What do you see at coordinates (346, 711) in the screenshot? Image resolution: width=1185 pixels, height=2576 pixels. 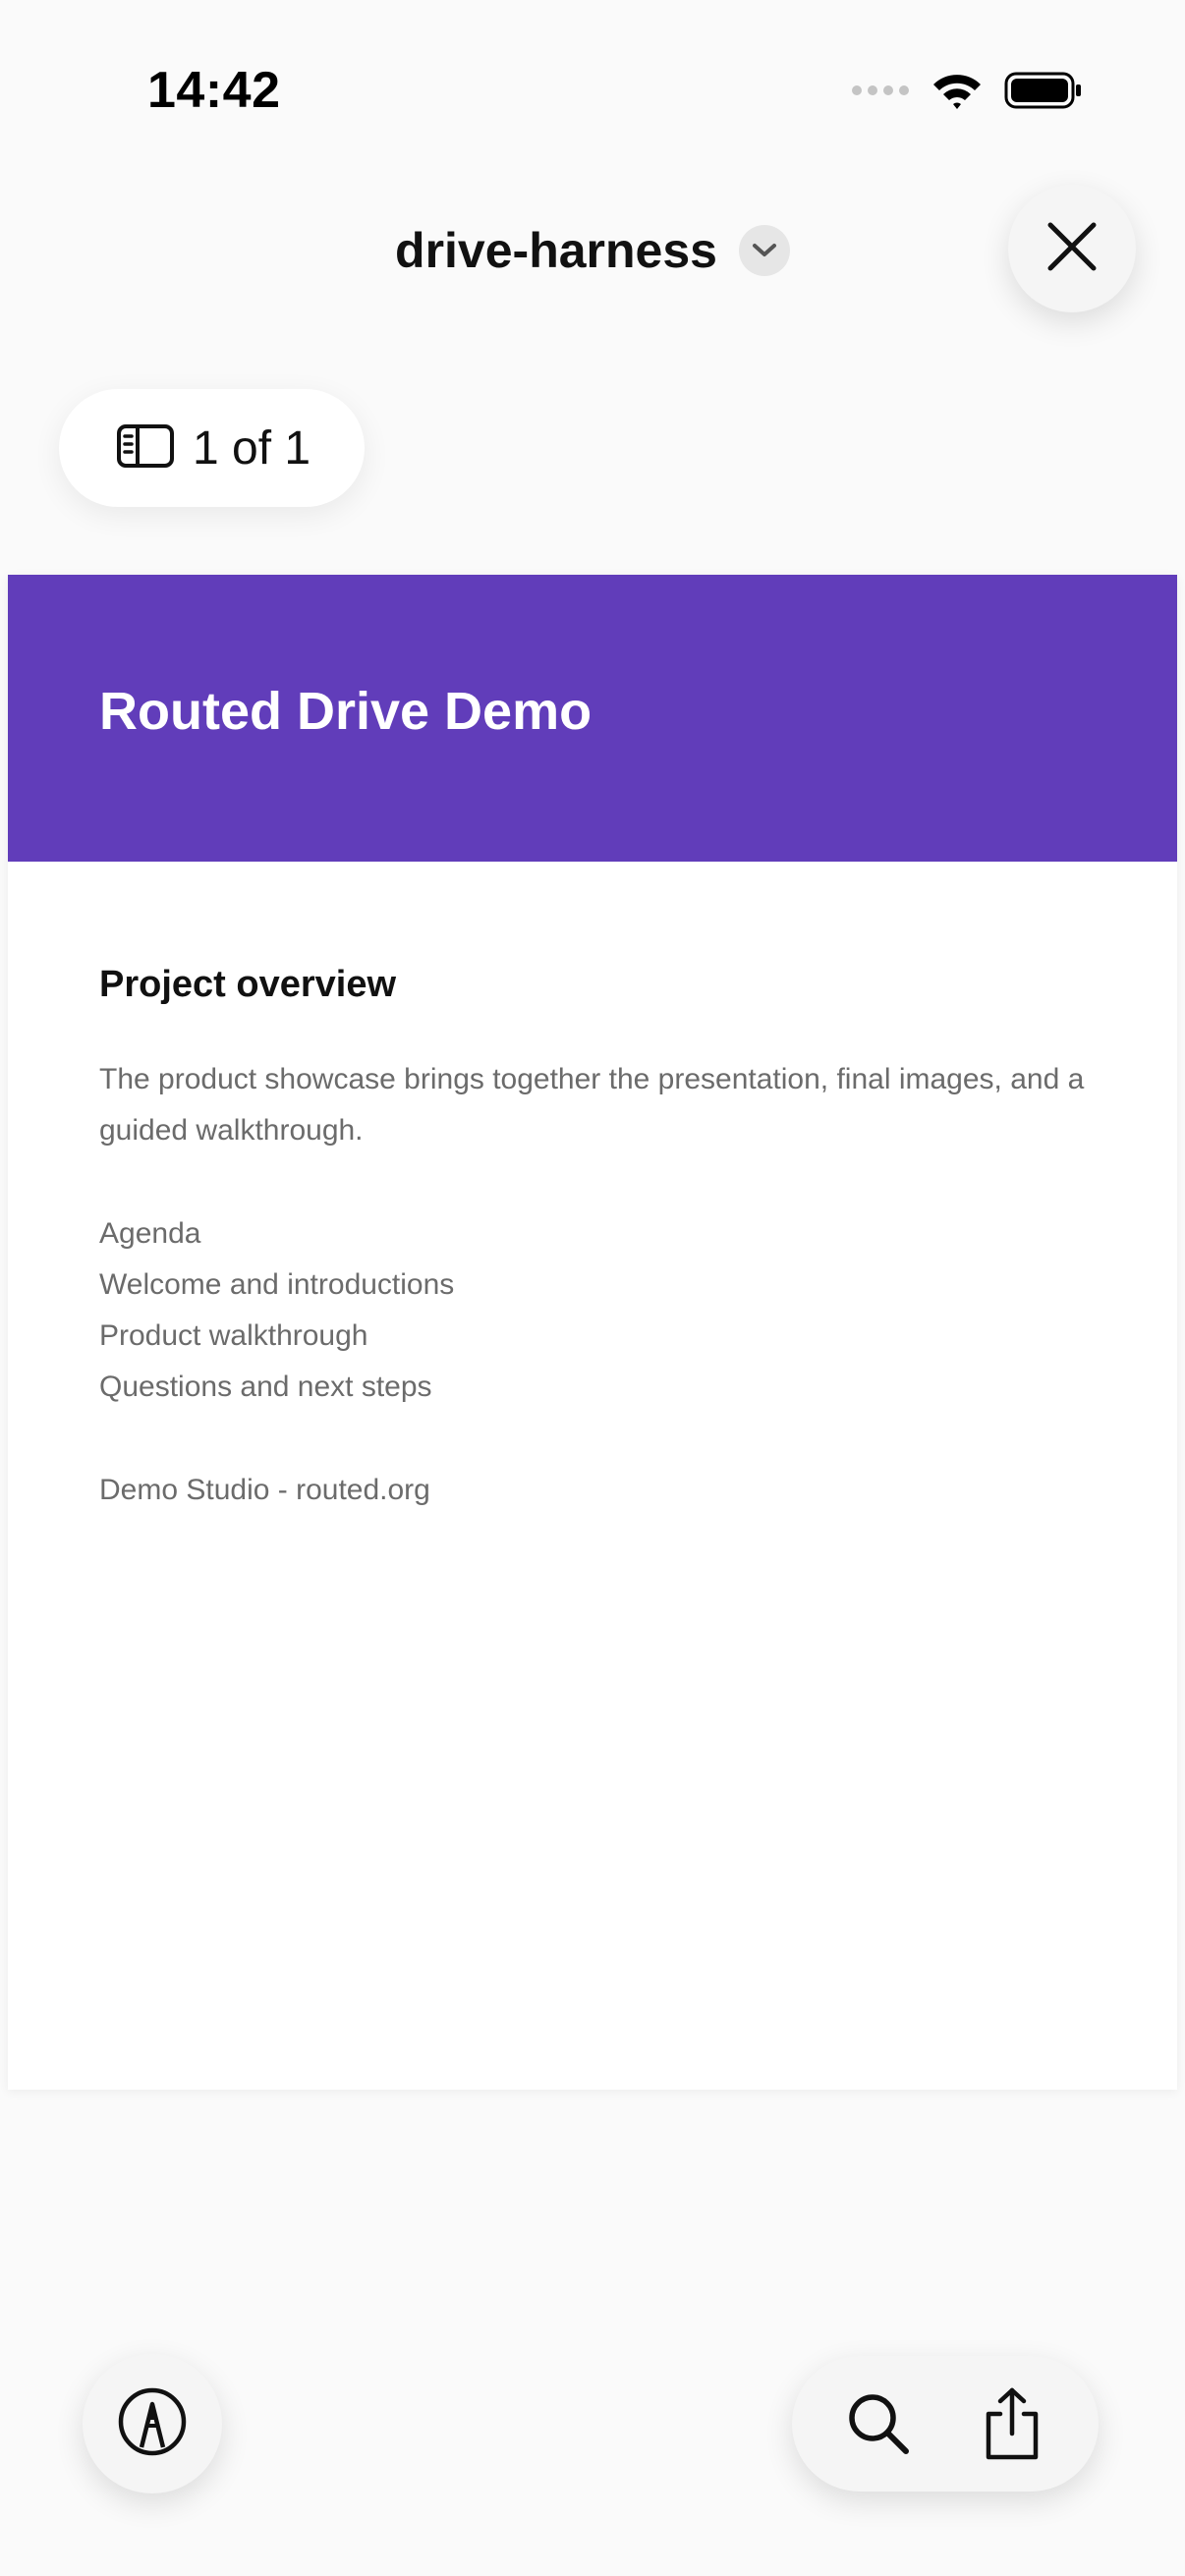 I see `banner-title: Routed Drive Demo` at bounding box center [346, 711].